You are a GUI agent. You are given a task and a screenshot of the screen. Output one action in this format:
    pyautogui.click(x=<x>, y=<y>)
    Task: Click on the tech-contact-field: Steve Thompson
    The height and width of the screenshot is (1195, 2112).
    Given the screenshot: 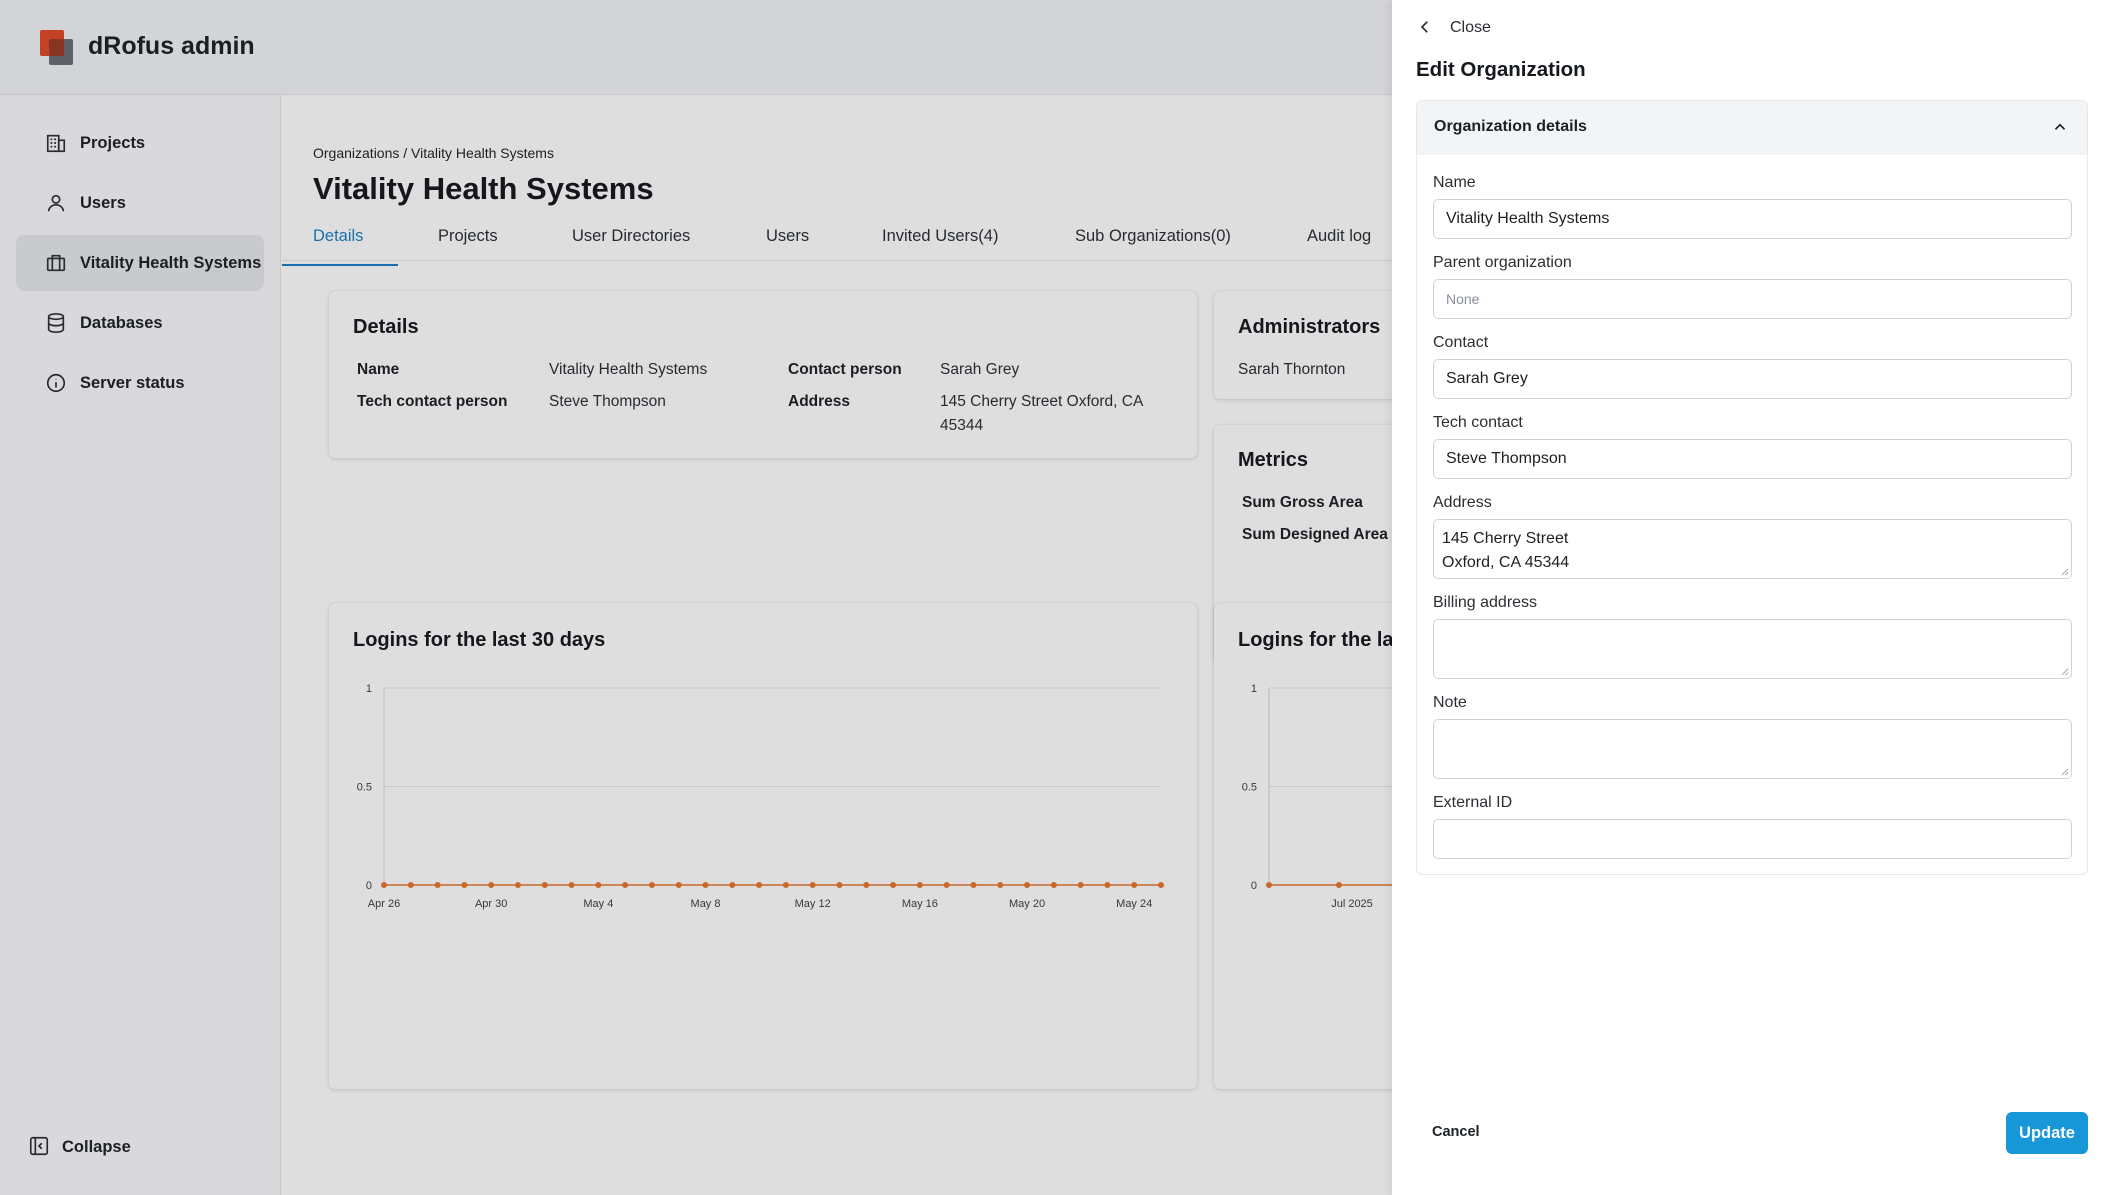 What is the action you would take?
    pyautogui.click(x=1752, y=459)
    